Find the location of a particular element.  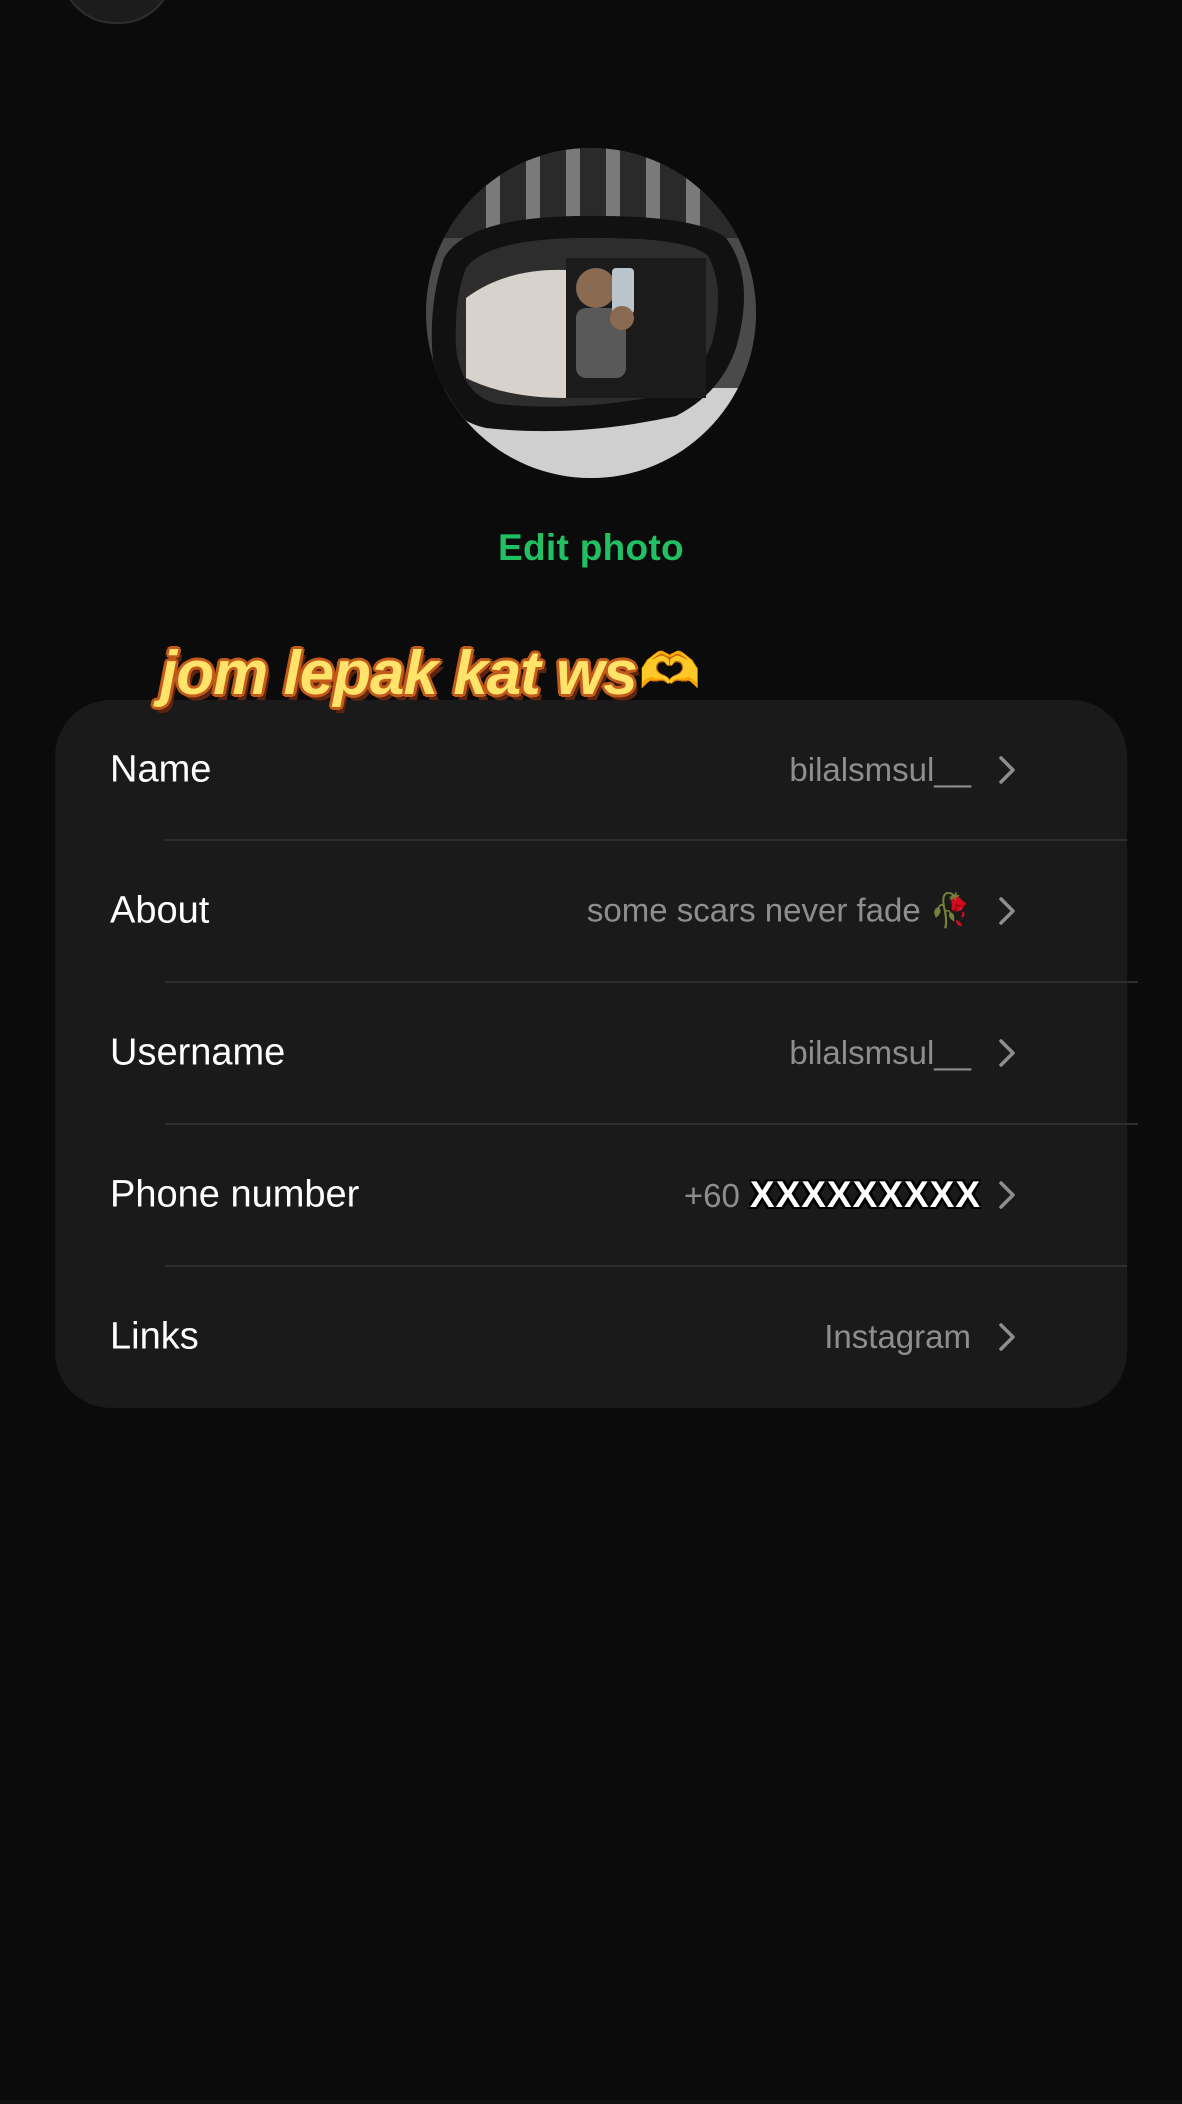

phone-country-code: +60 is located at coordinates (711, 1195).